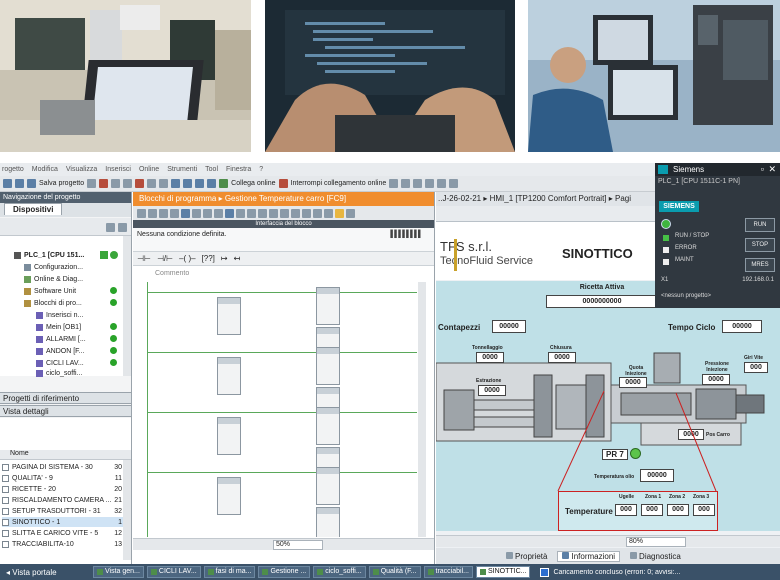 The height and width of the screenshot is (580, 780). I want to click on menu-item: Inserisci, so click(118, 169).